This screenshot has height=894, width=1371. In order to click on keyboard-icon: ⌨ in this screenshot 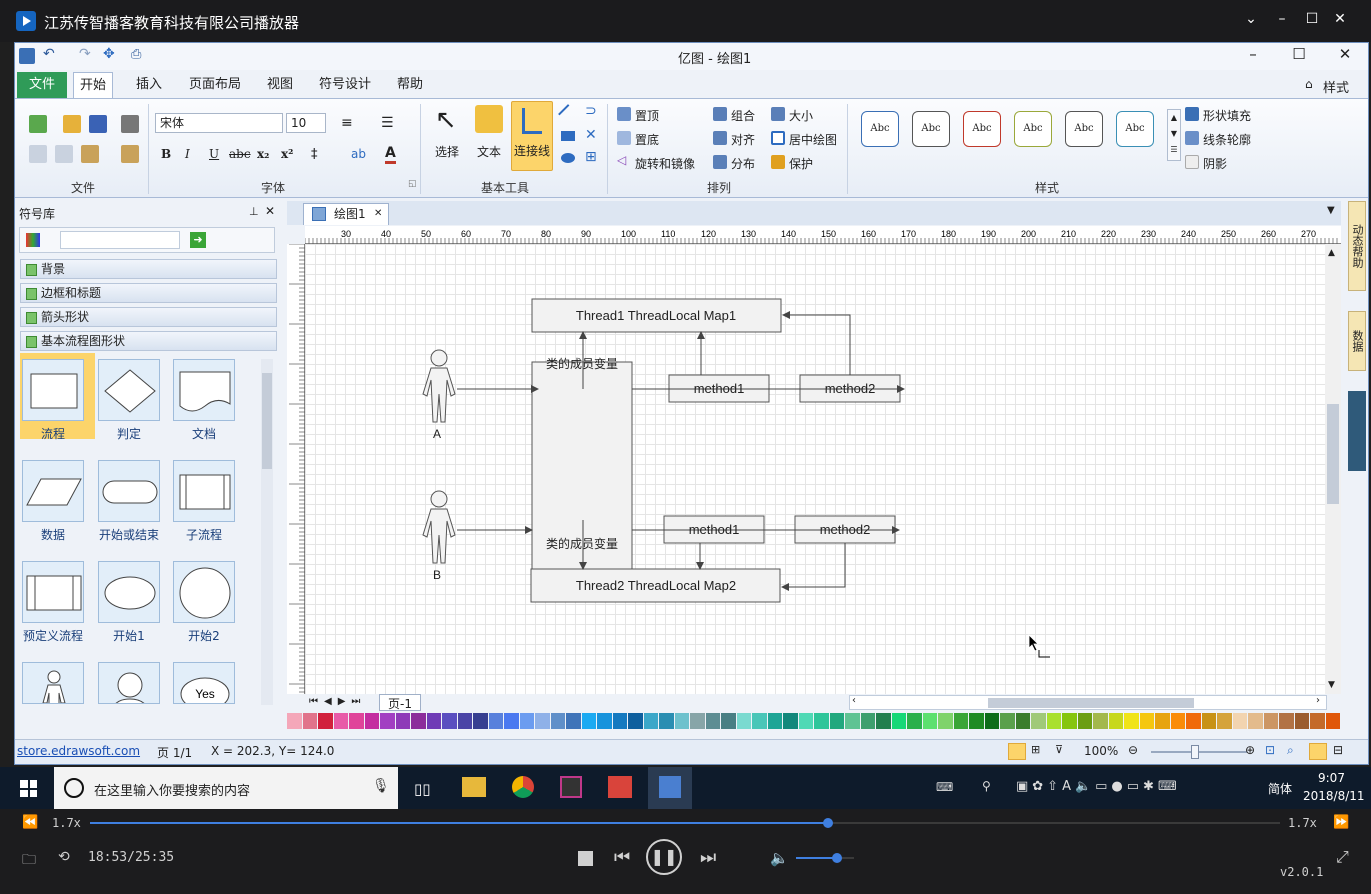, I will do `click(944, 787)`.